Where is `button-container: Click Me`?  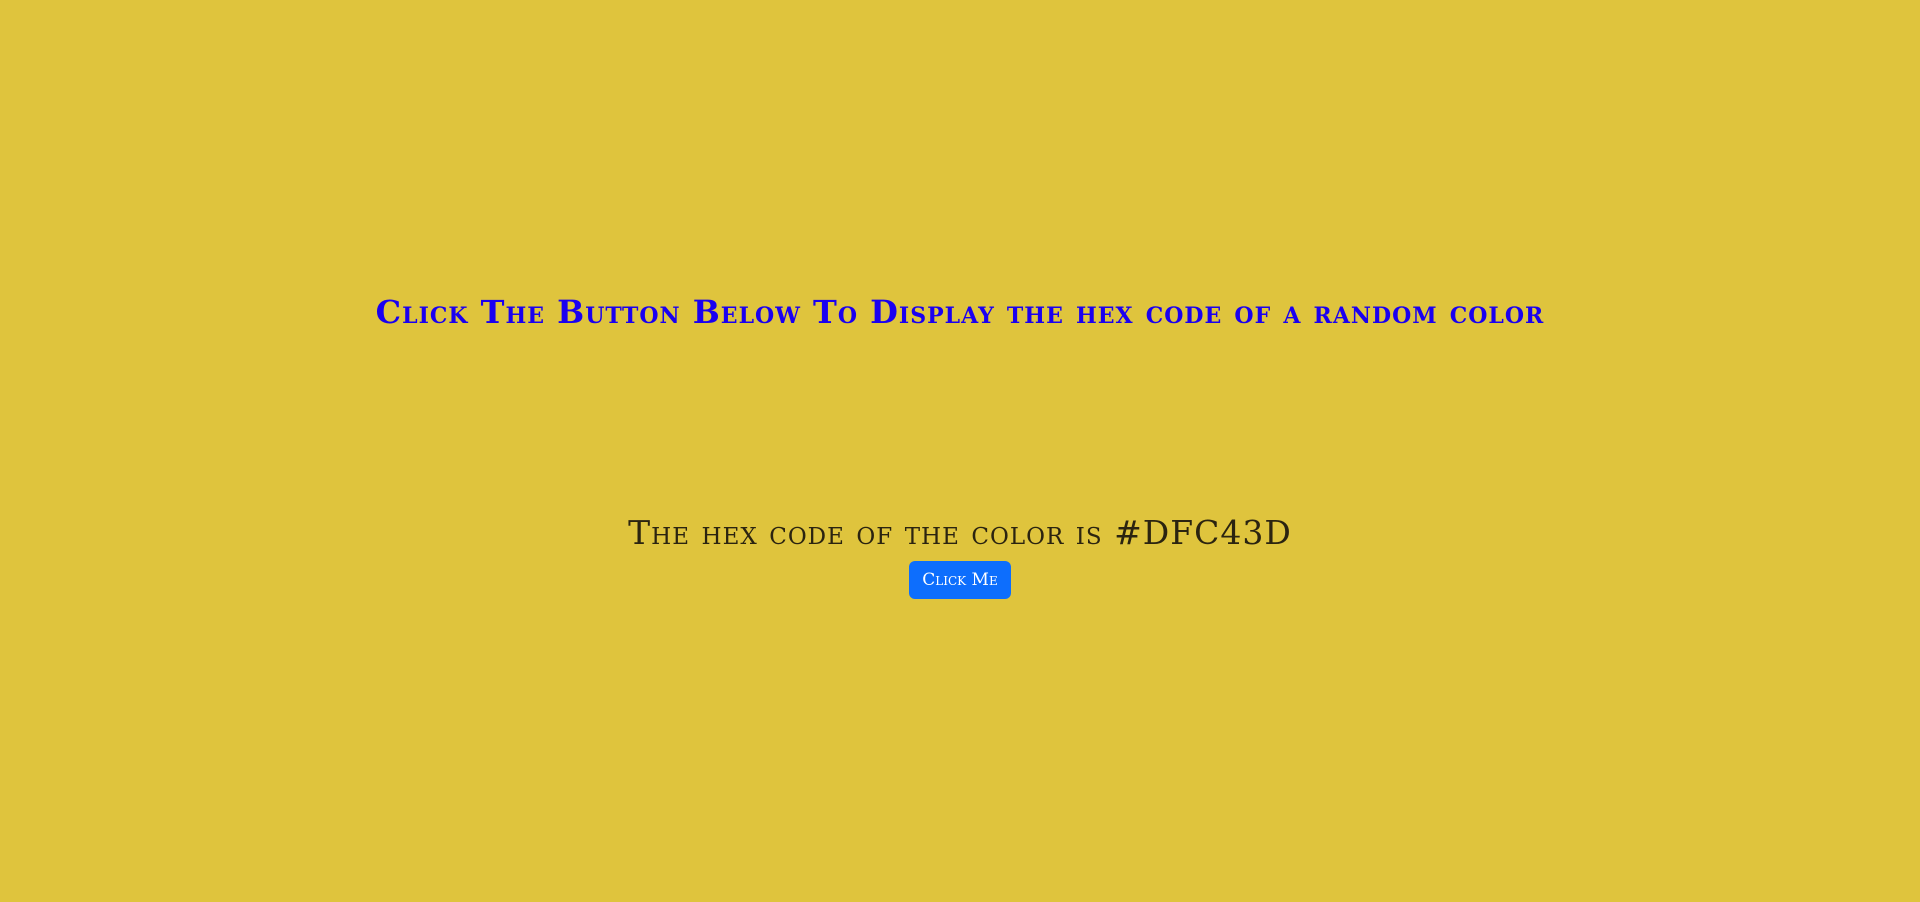
button-container: Click Me is located at coordinates (960, 580).